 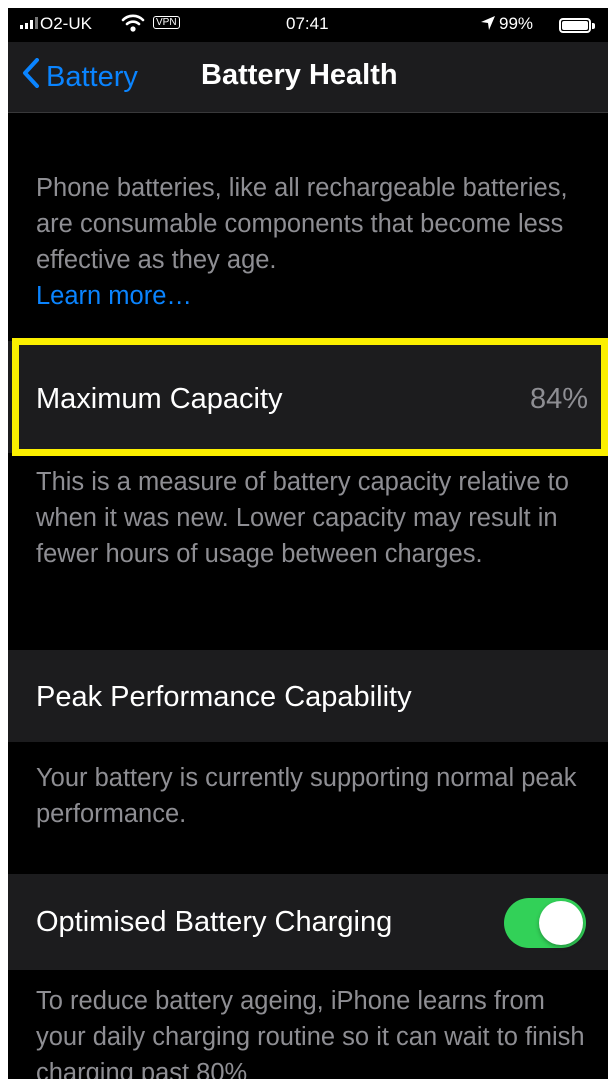 I want to click on optimised-charging-toggle, so click(x=545, y=923).